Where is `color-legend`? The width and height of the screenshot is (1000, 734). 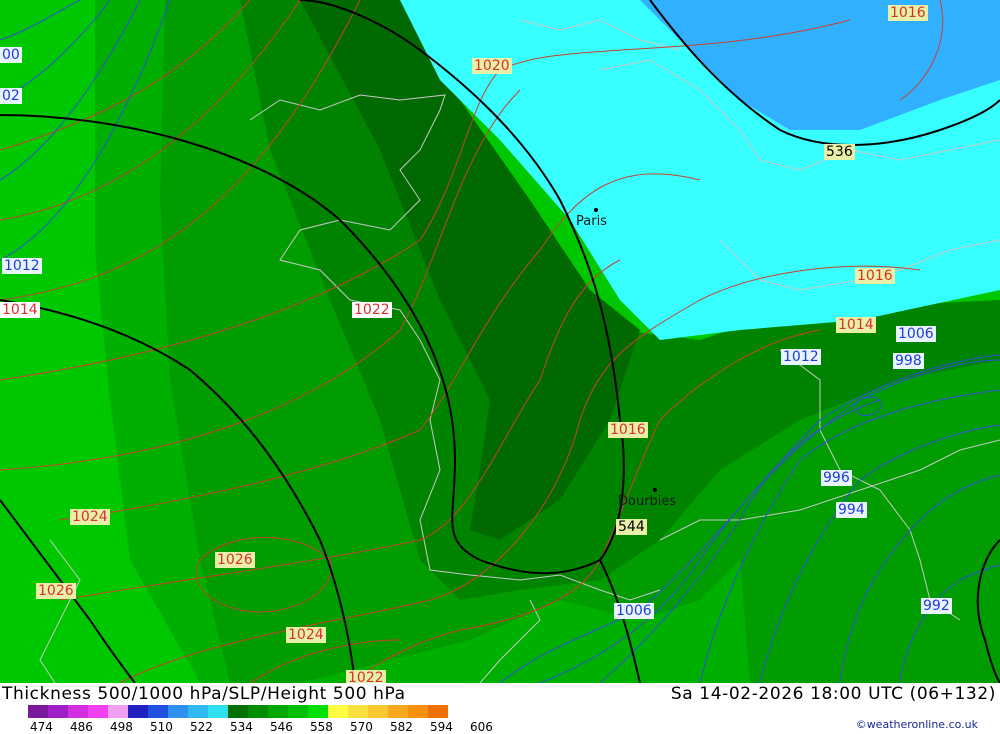
color-legend is located at coordinates (238, 711).